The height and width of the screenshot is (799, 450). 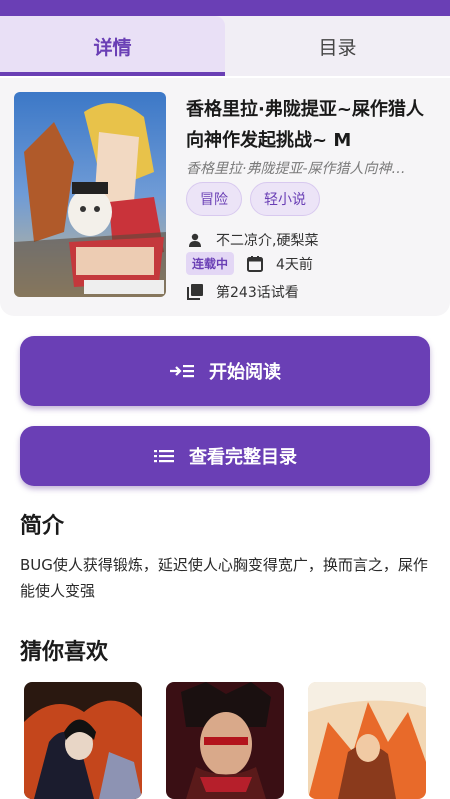 What do you see at coordinates (255, 264) in the screenshot?
I see `calendar-icon` at bounding box center [255, 264].